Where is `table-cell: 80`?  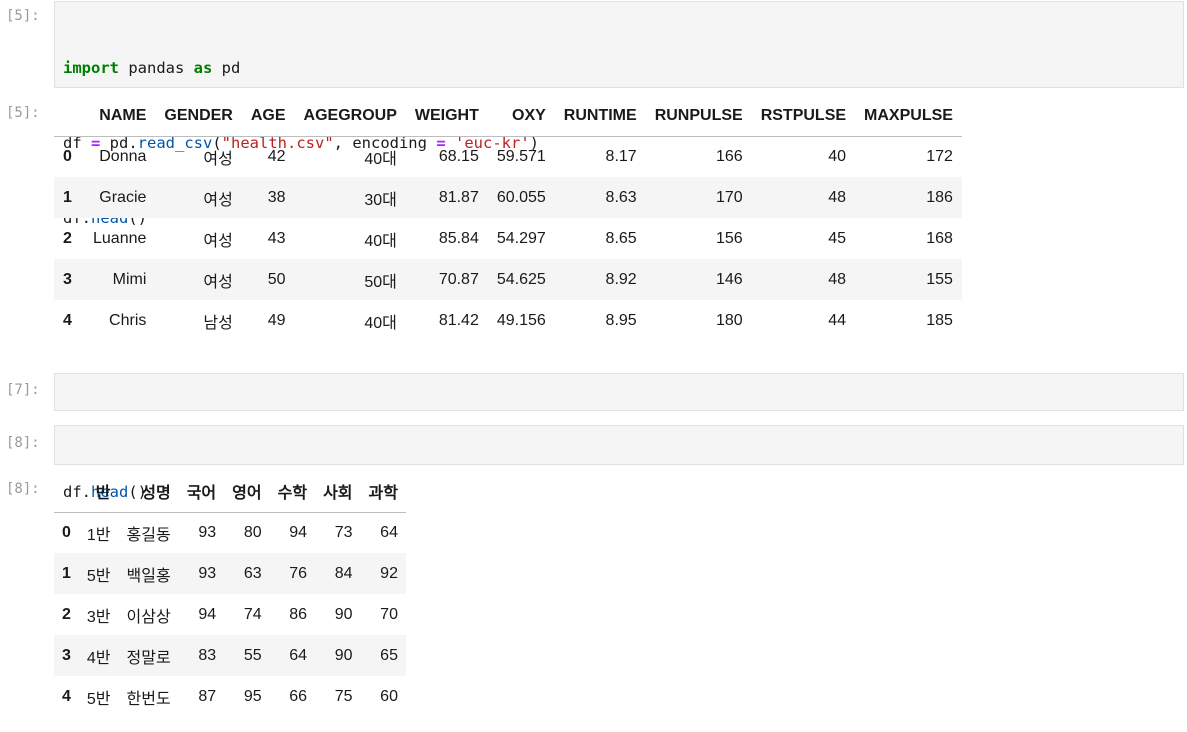
table-cell: 80 is located at coordinates (252, 532).